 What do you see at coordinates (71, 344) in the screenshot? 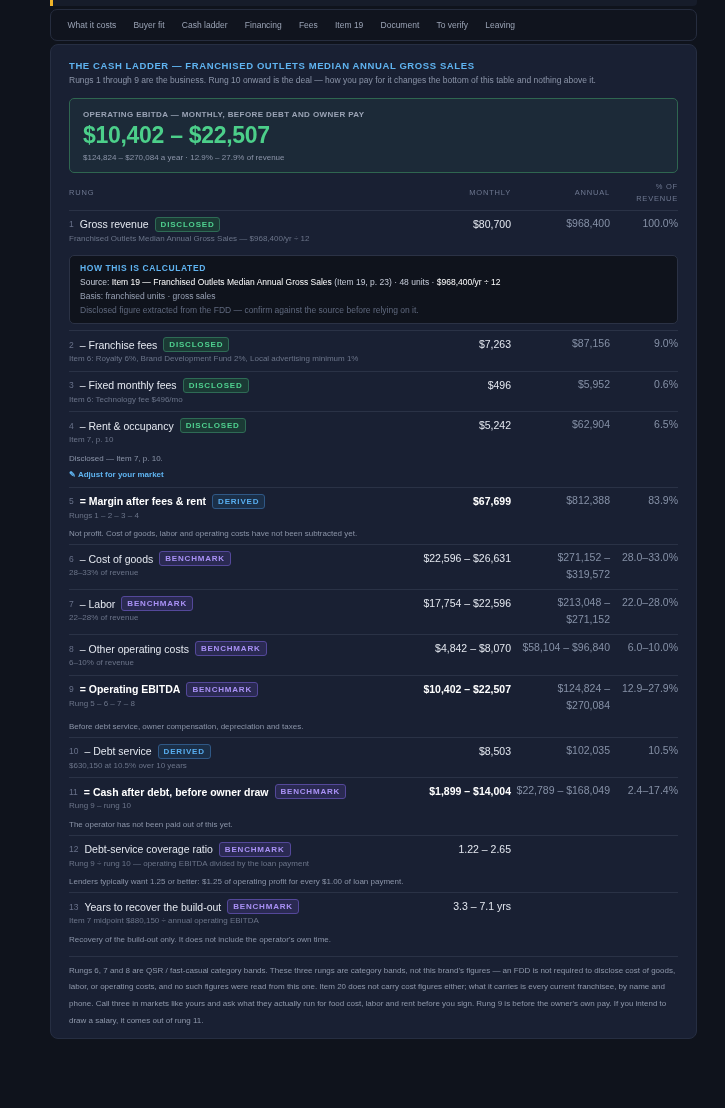
I see `rung-number: 2` at bounding box center [71, 344].